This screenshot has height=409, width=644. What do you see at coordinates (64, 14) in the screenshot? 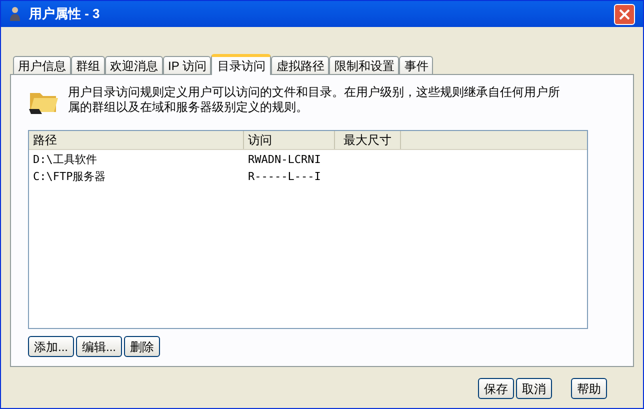
I see `window-title: 用户属性 - 3` at bounding box center [64, 14].